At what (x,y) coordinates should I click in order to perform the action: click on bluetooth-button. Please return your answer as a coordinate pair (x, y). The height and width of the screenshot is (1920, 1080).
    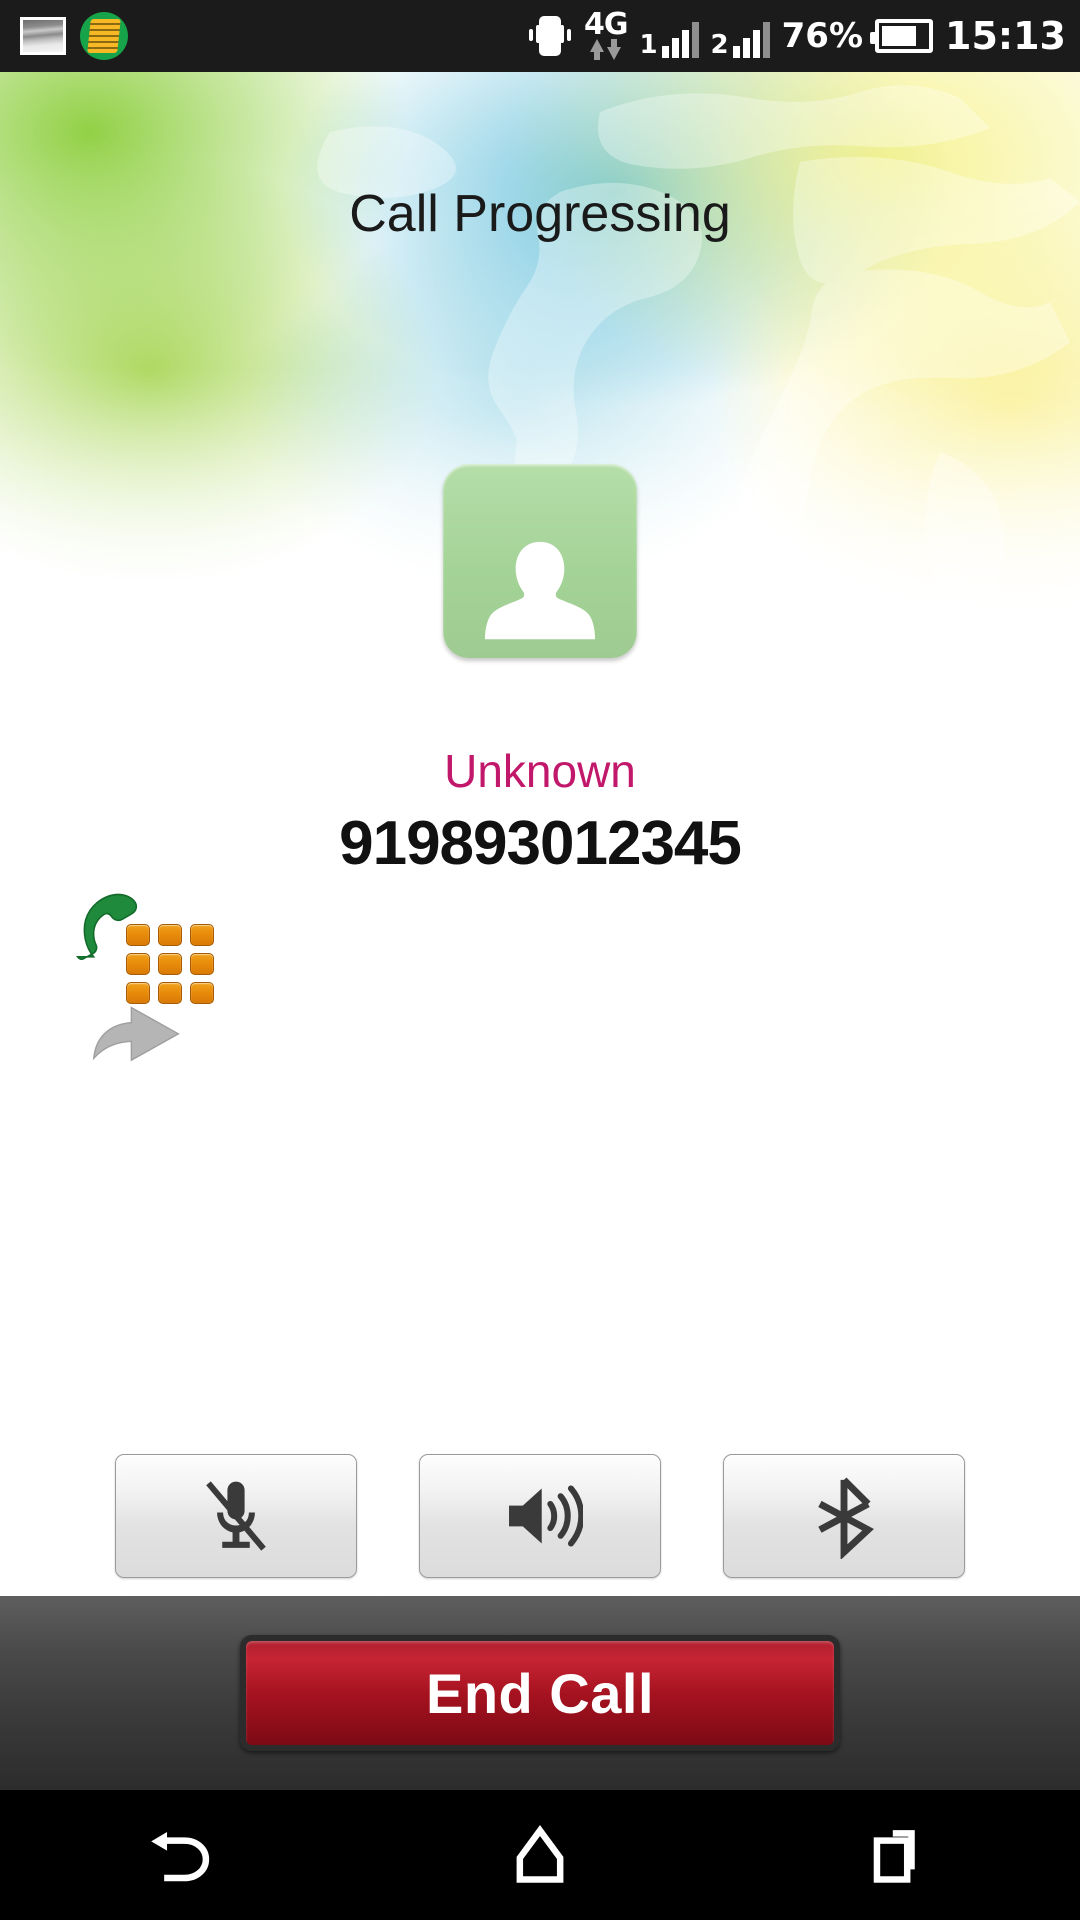
    Looking at the image, I should click on (844, 1516).